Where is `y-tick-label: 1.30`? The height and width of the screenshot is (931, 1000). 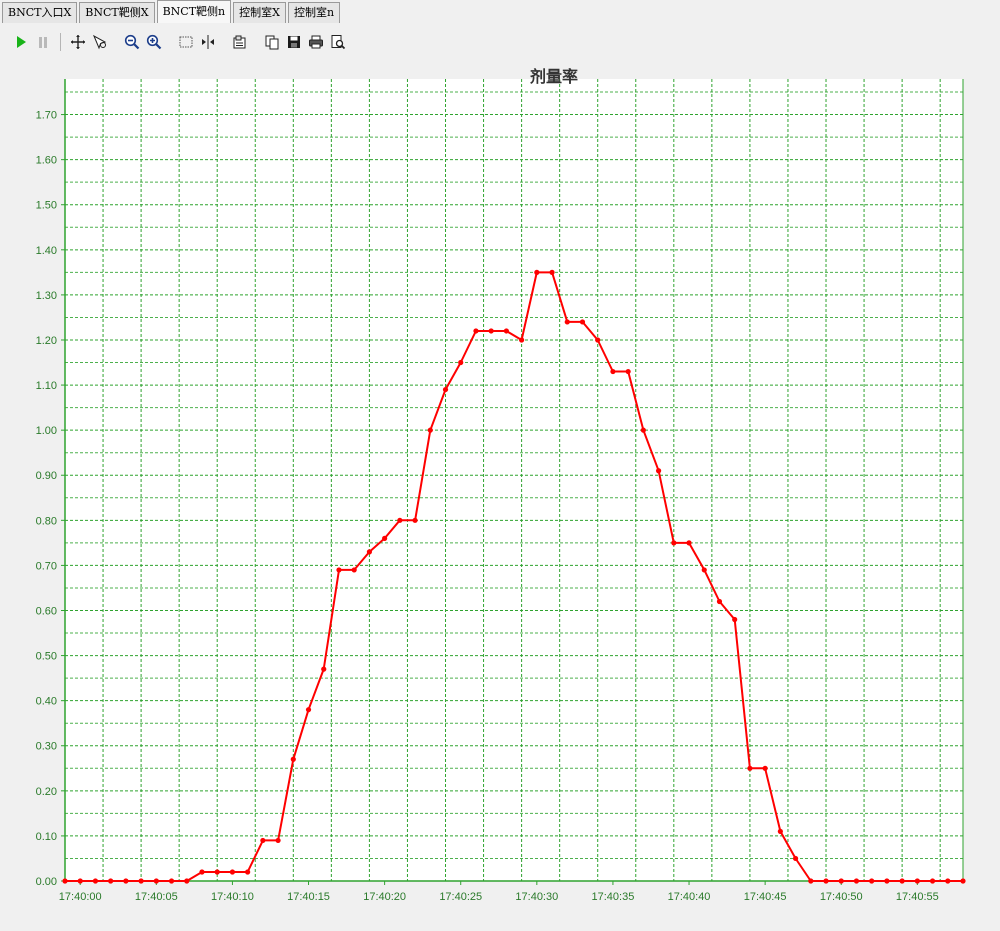
y-tick-label: 1.30 is located at coordinates (46, 296).